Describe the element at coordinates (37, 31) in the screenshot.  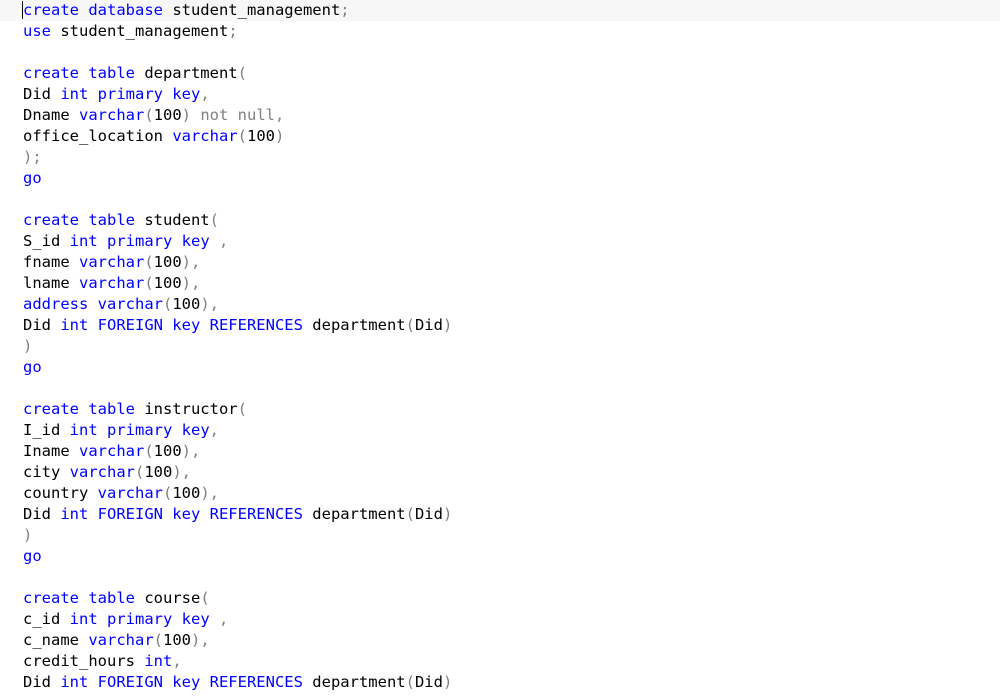
I see `keyword-token: use` at that location.